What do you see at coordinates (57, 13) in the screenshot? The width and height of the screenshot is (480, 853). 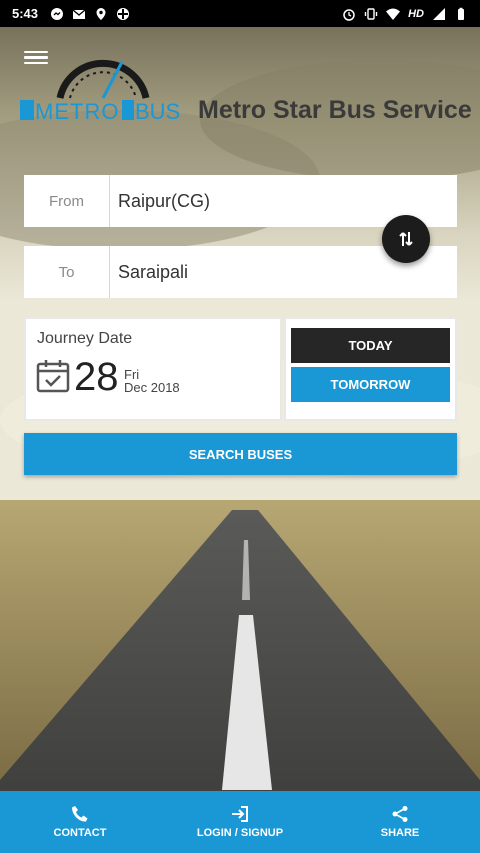 I see `messenger-icon` at bounding box center [57, 13].